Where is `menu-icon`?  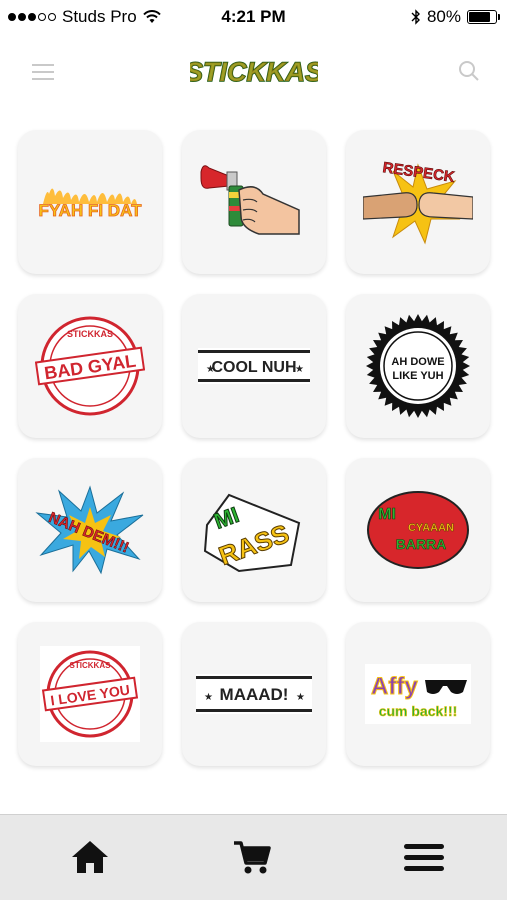
menu-icon is located at coordinates (424, 857).